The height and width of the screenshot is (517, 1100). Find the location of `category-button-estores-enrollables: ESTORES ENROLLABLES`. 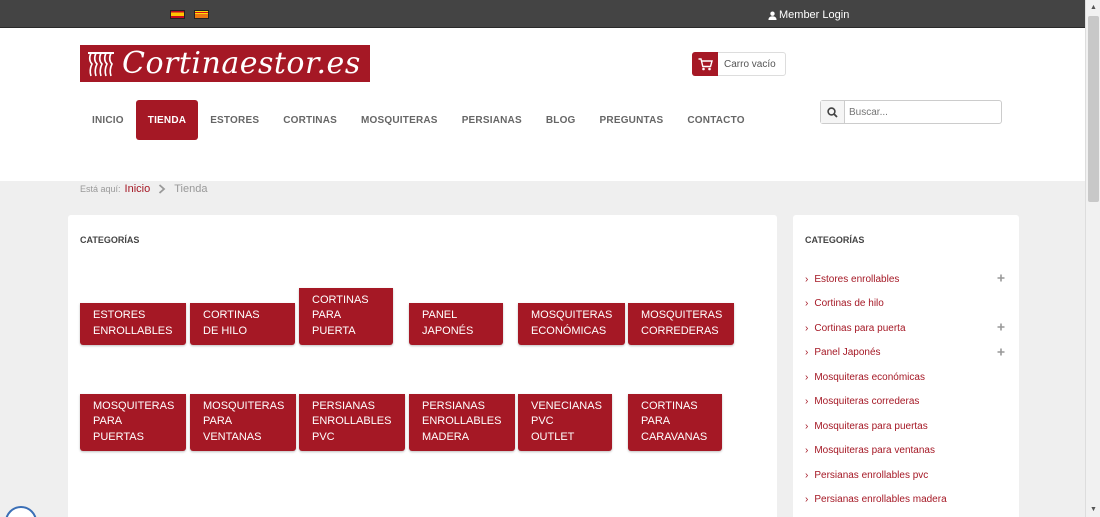

category-button-estores-enrollables: ESTORES ENROLLABLES is located at coordinates (133, 324).